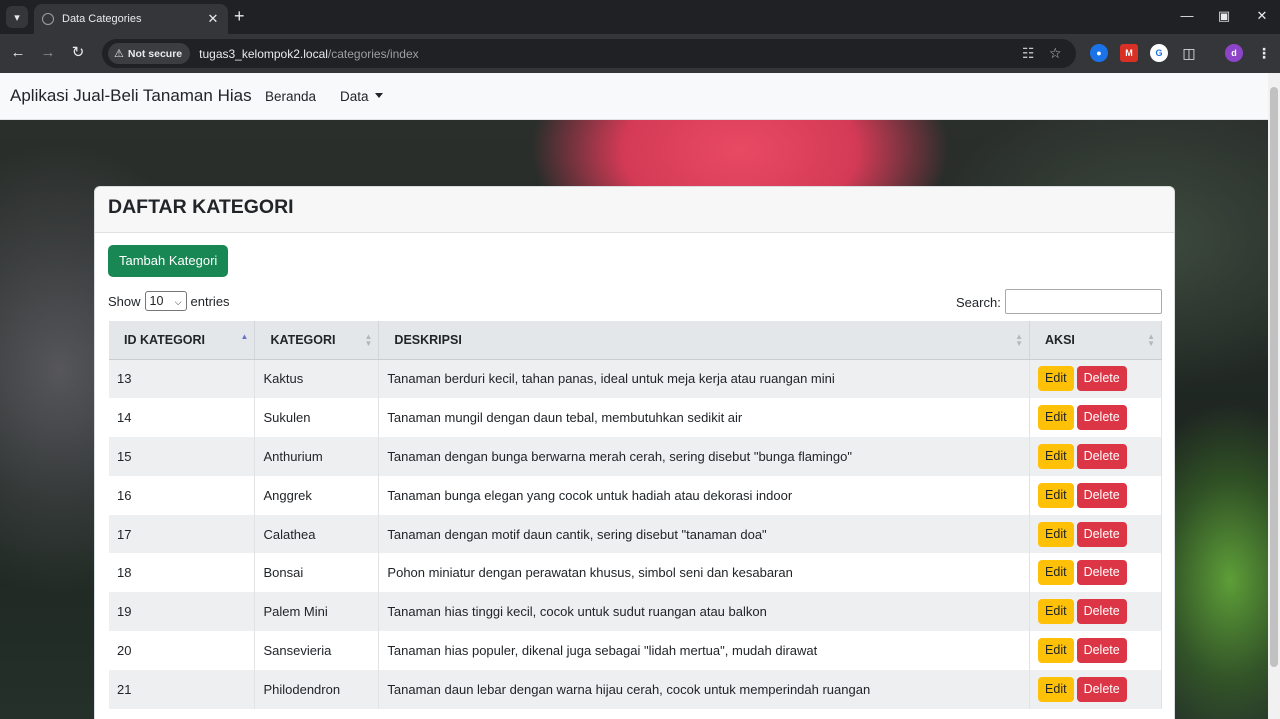 This screenshot has height=719, width=1280. I want to click on translate-icon: ☷, so click(1028, 53).